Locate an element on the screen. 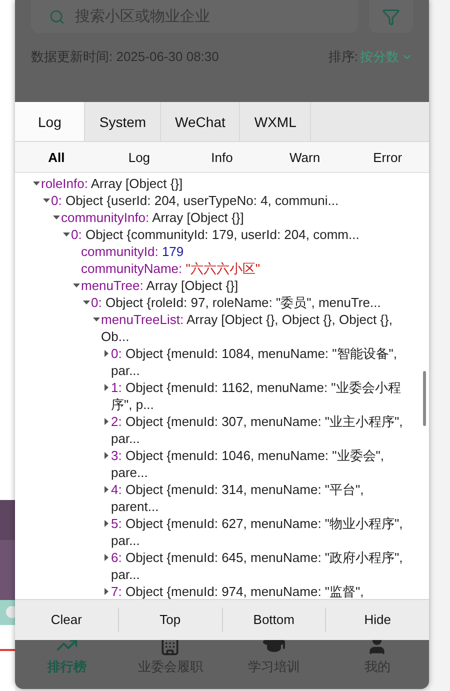  console-action-button: Top is located at coordinates (170, 620).